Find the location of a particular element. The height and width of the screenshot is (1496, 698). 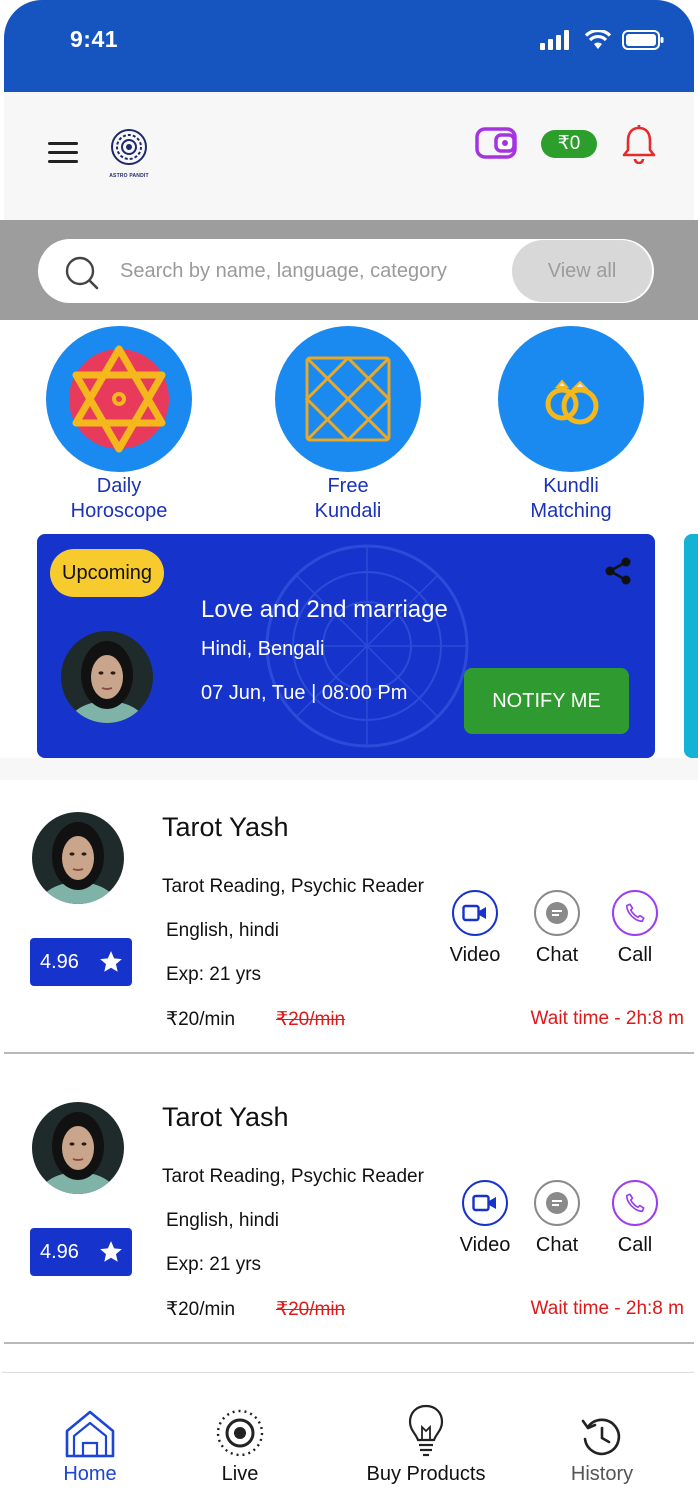

category-free-kundali: Free Kundali is located at coordinates (348, 425).